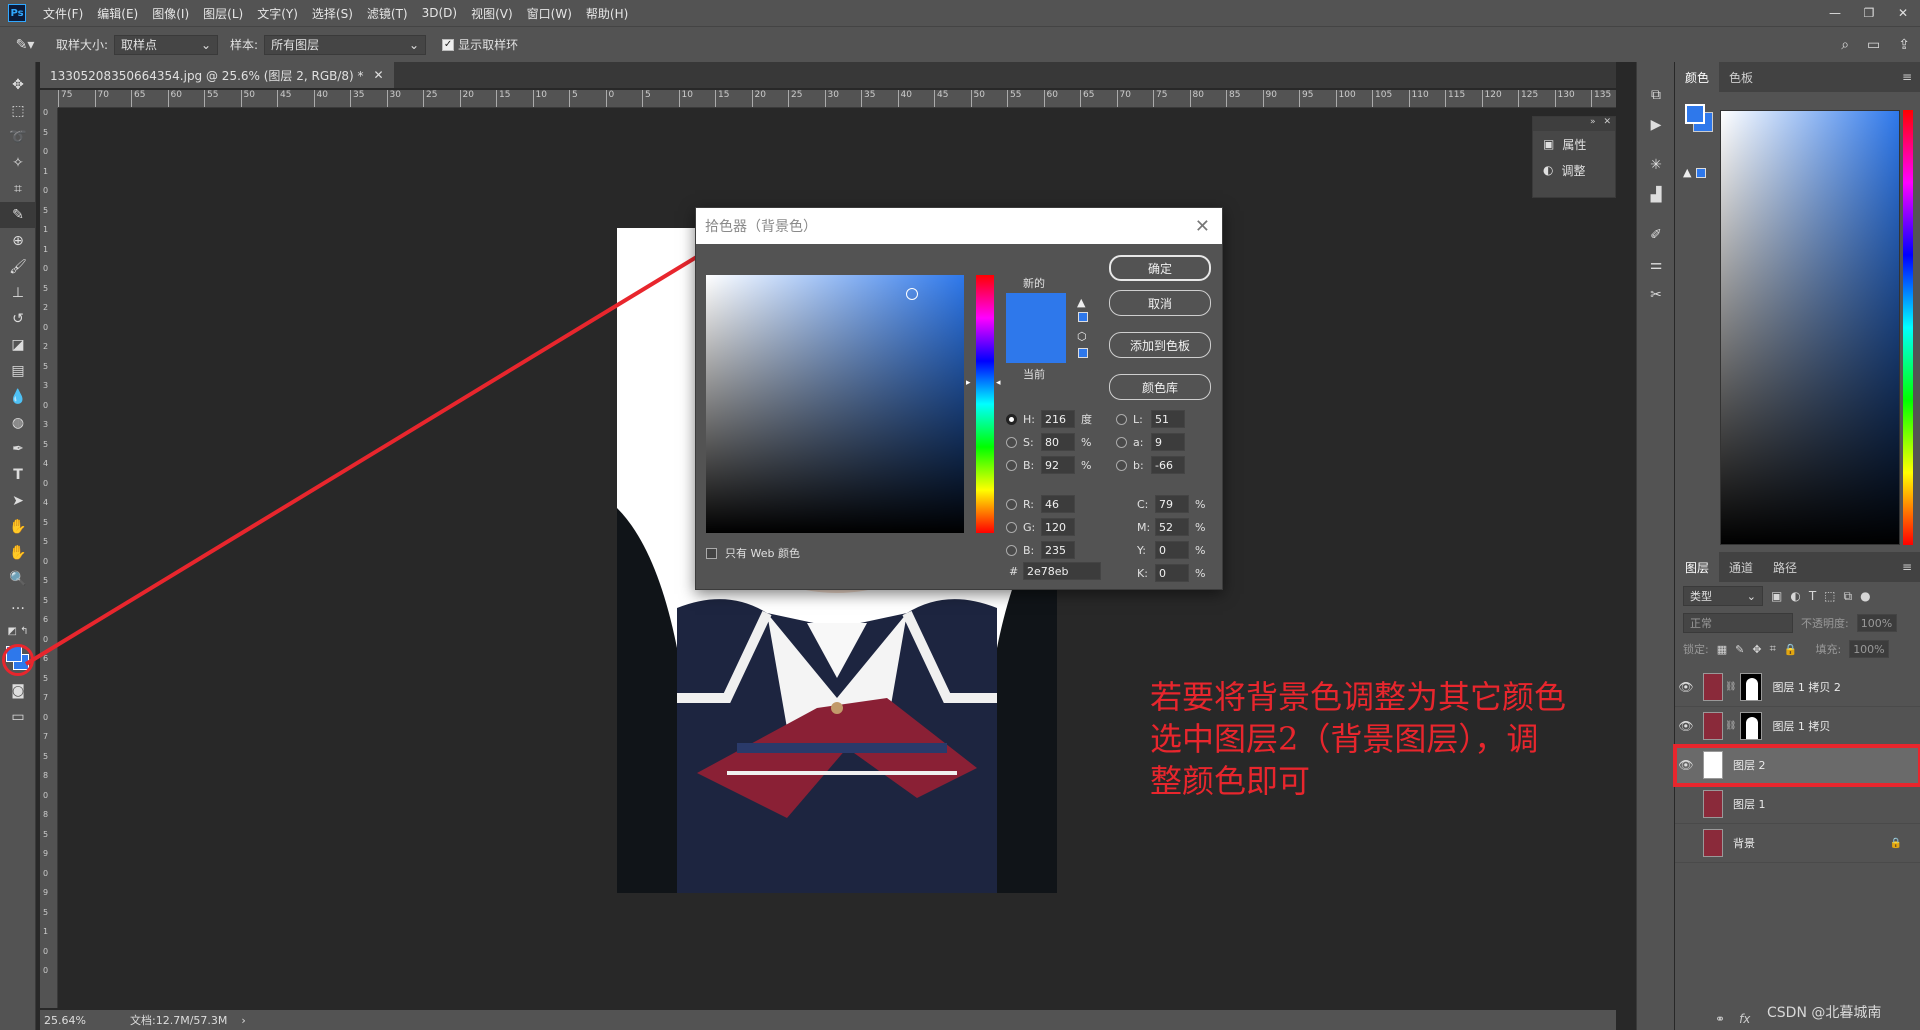 The height and width of the screenshot is (1030, 1920). I want to click on close-window-icon: ✕, so click(1903, 13).